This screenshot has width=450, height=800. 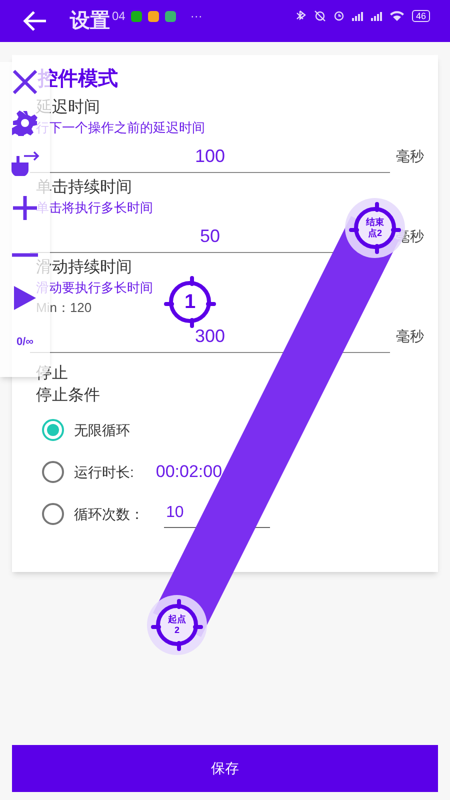 What do you see at coordinates (25, 163) in the screenshot?
I see `swipe-gesture-icon` at bounding box center [25, 163].